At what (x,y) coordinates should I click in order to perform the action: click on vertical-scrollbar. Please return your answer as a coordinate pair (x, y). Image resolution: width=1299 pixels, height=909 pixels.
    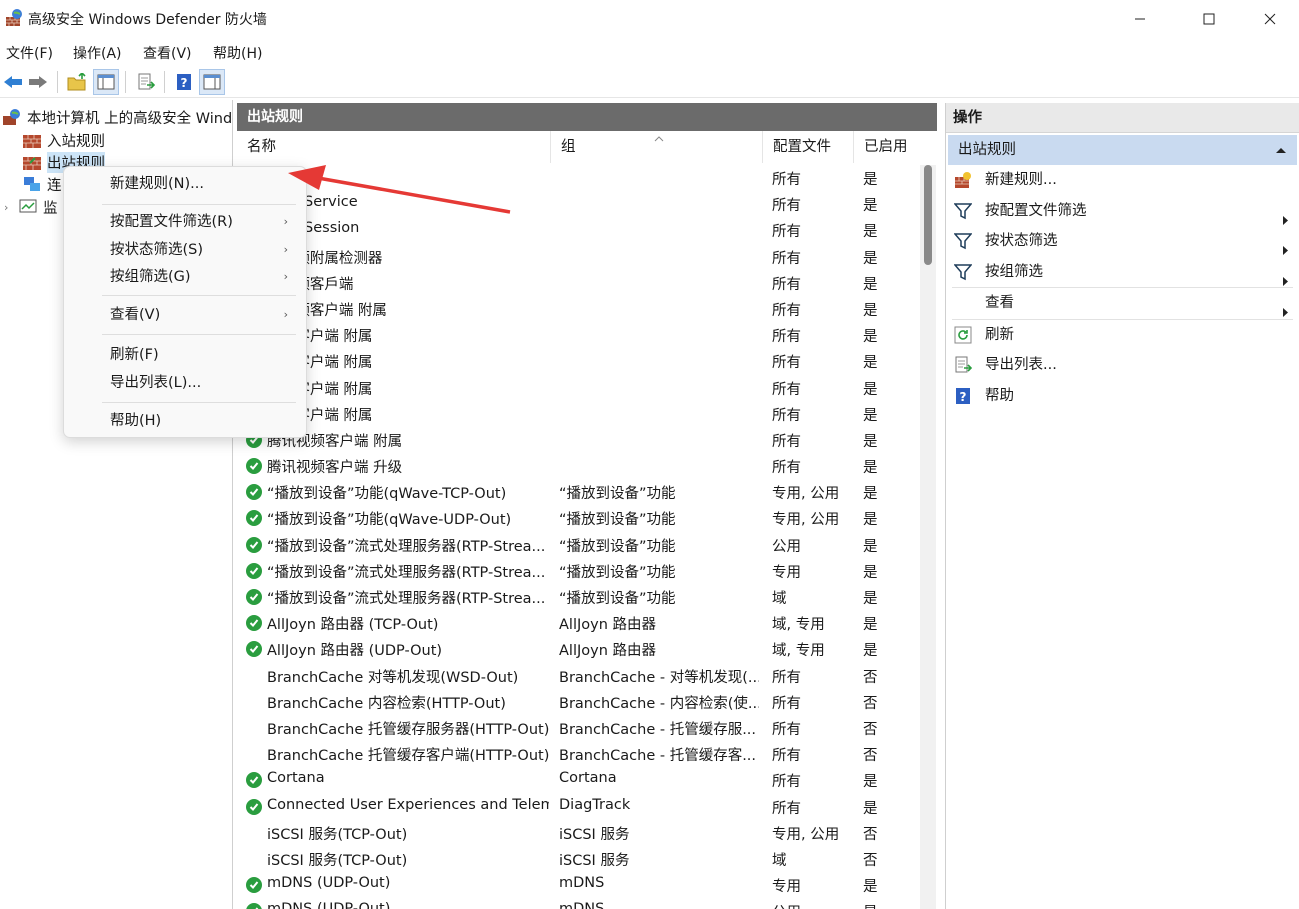
    Looking at the image, I should click on (928, 537).